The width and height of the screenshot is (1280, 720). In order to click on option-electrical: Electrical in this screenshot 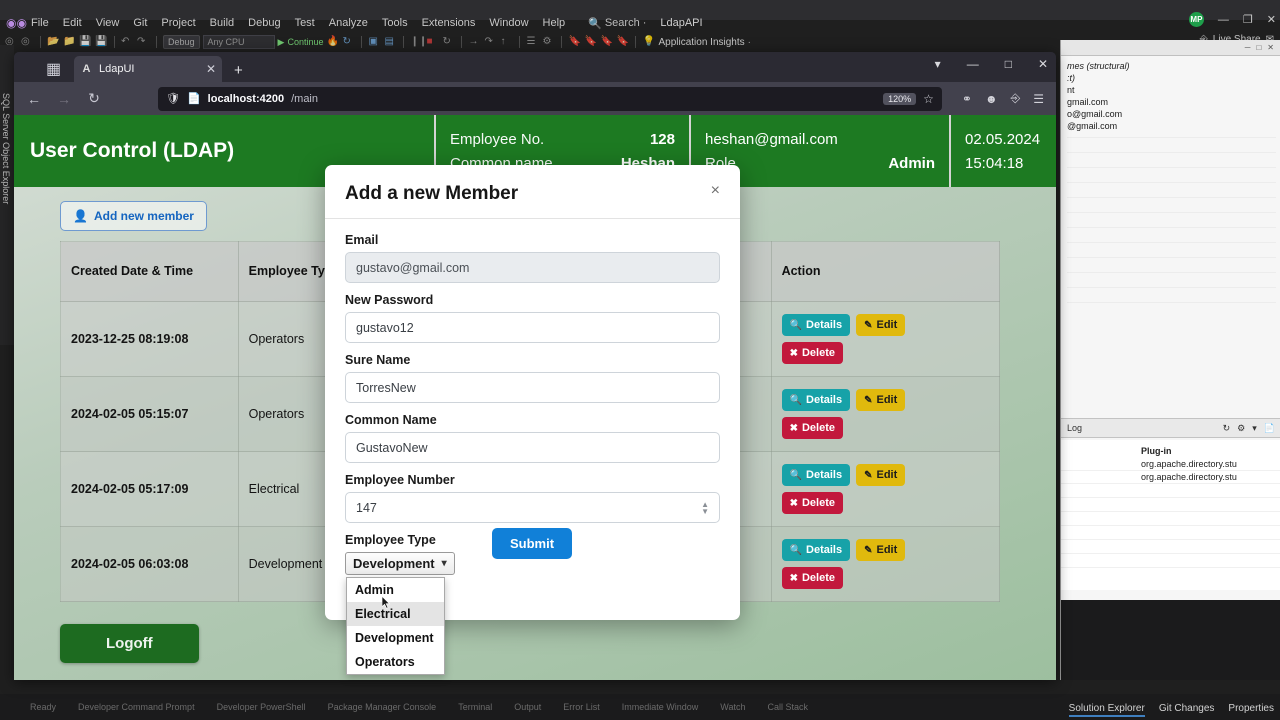, I will do `click(395, 614)`.